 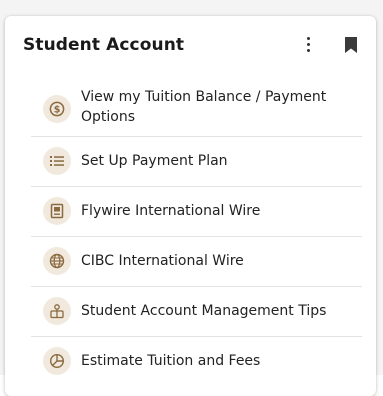 I want to click on list-item-label: CIBC International Wire, so click(x=162, y=261).